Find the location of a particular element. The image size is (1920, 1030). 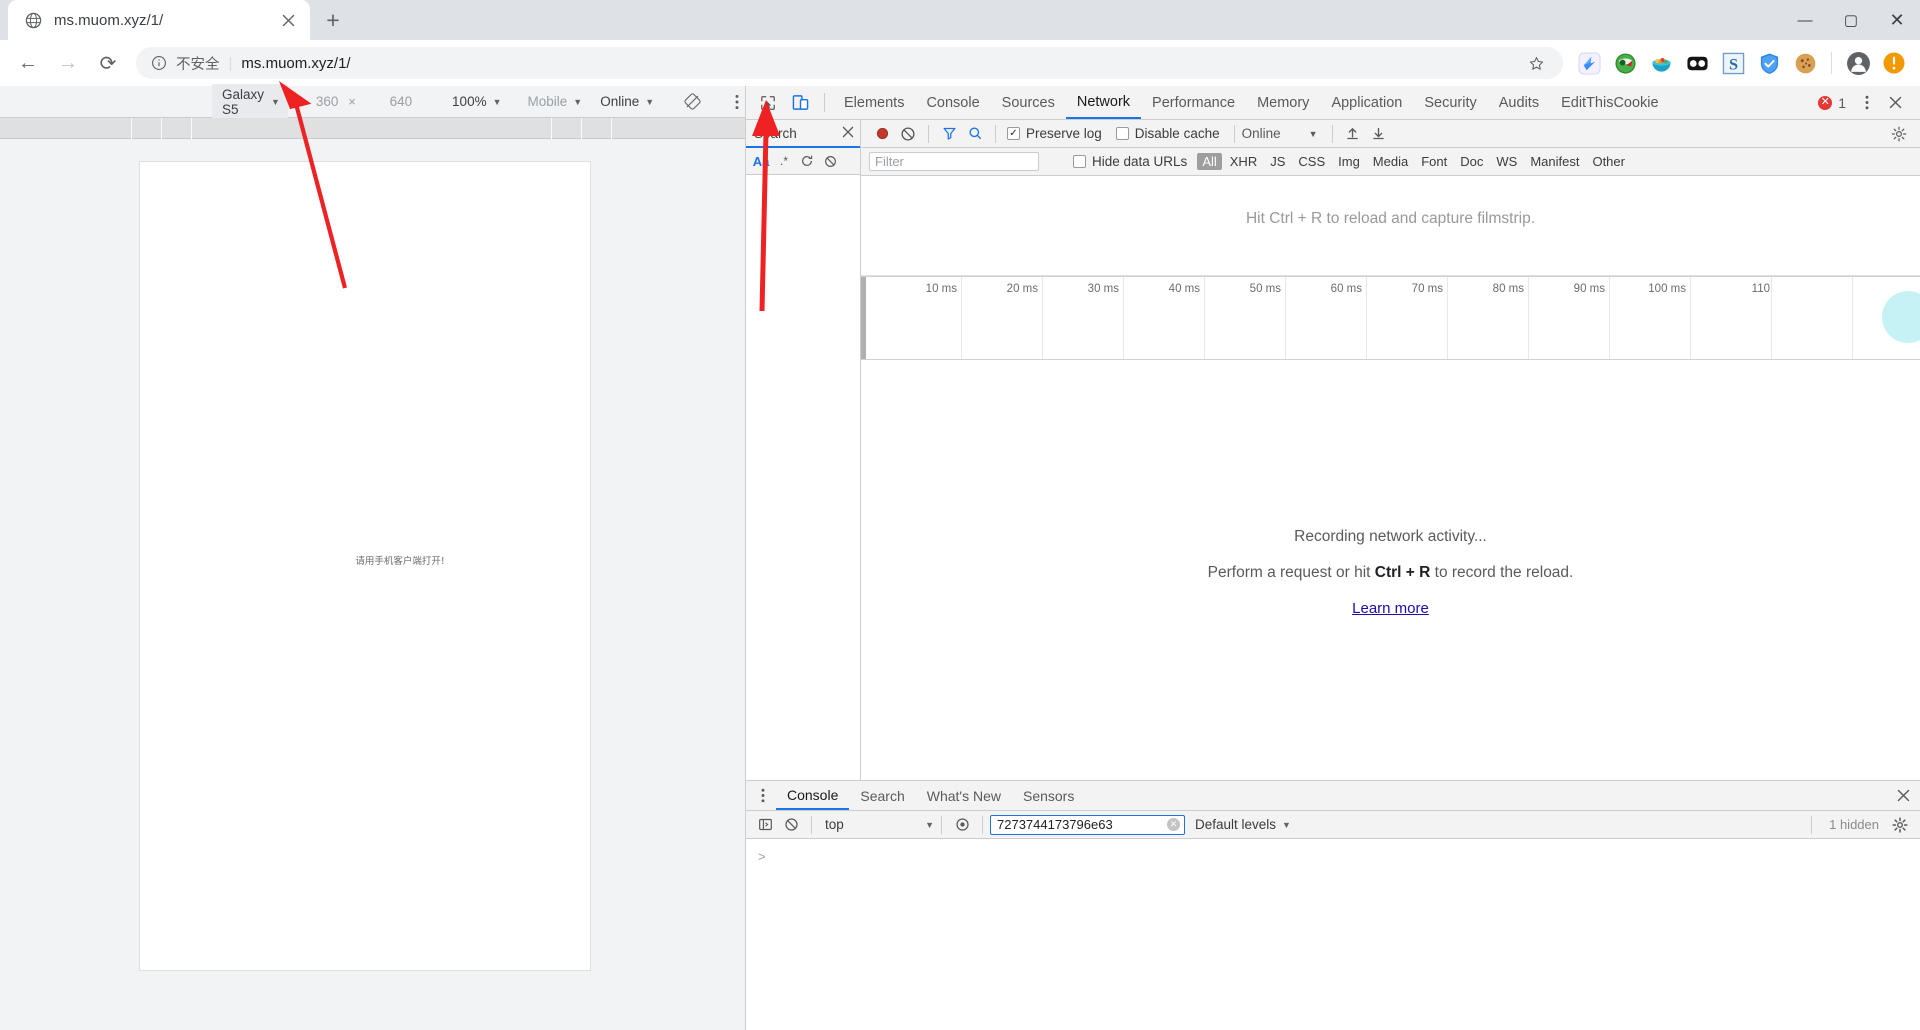

console-prompt: > is located at coordinates (762, 856).